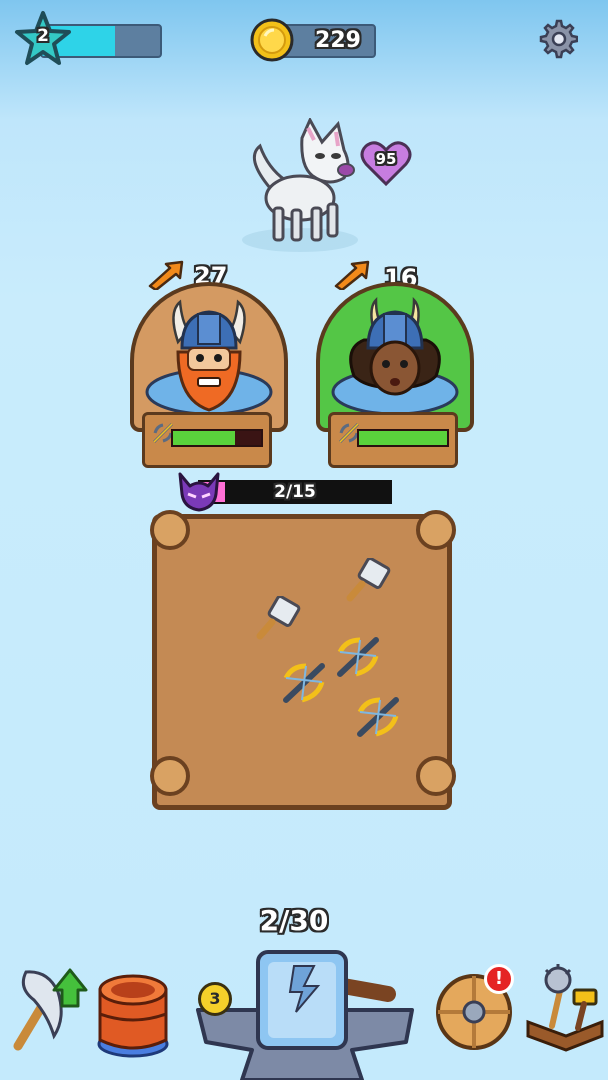 The width and height of the screenshot is (608, 1080). I want to click on merge-count: 2/30, so click(294, 920).